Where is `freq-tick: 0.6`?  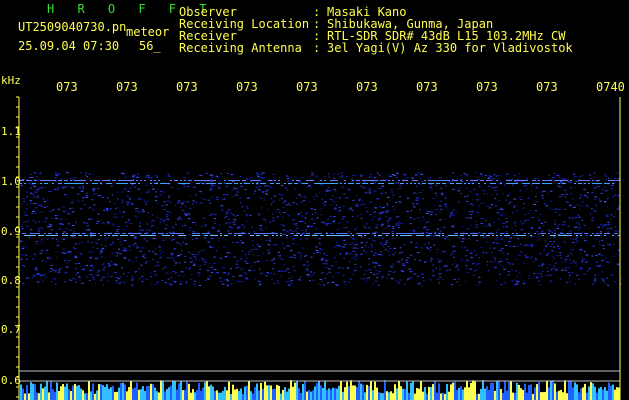 freq-tick: 0.6 is located at coordinates (11, 380).